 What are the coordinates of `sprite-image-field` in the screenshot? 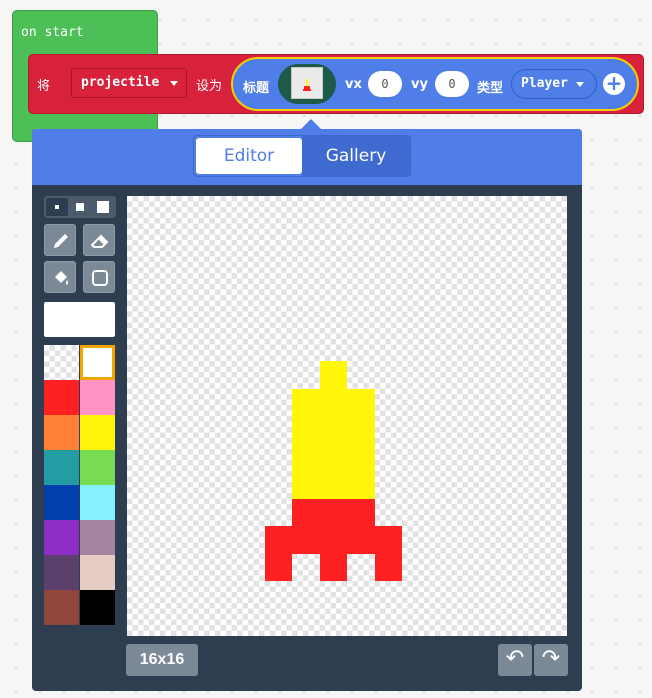 It's located at (307, 84).